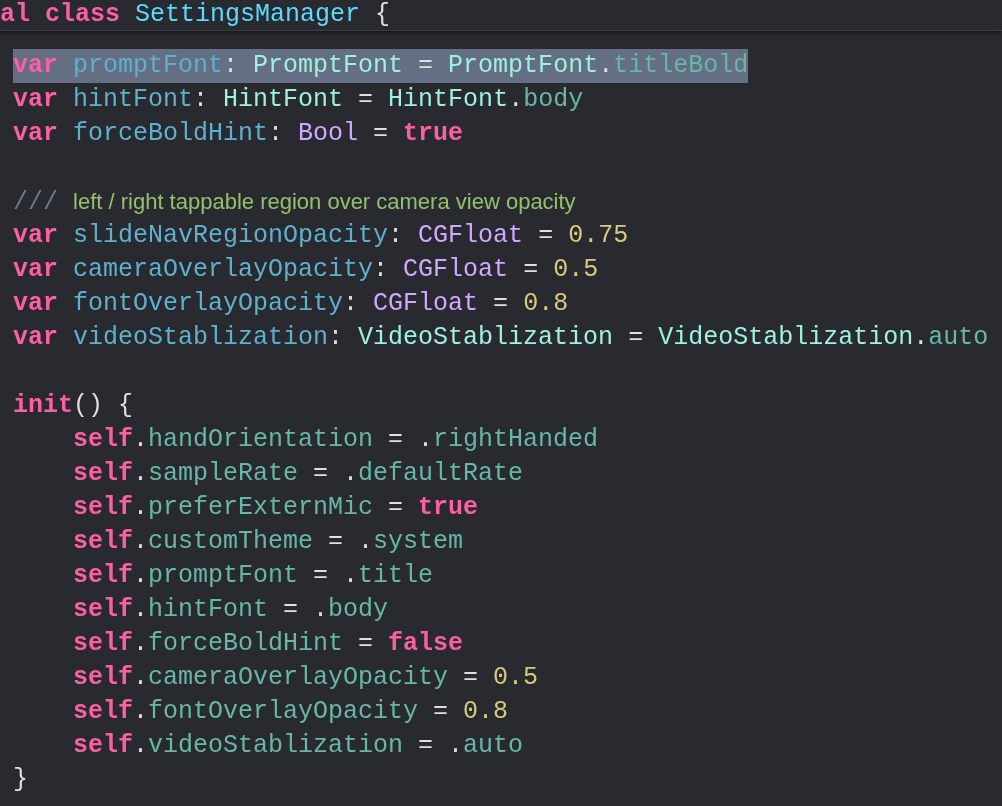  What do you see at coordinates (276, 508) in the screenshot?
I see `code-line: self.preferExternMic = true` at bounding box center [276, 508].